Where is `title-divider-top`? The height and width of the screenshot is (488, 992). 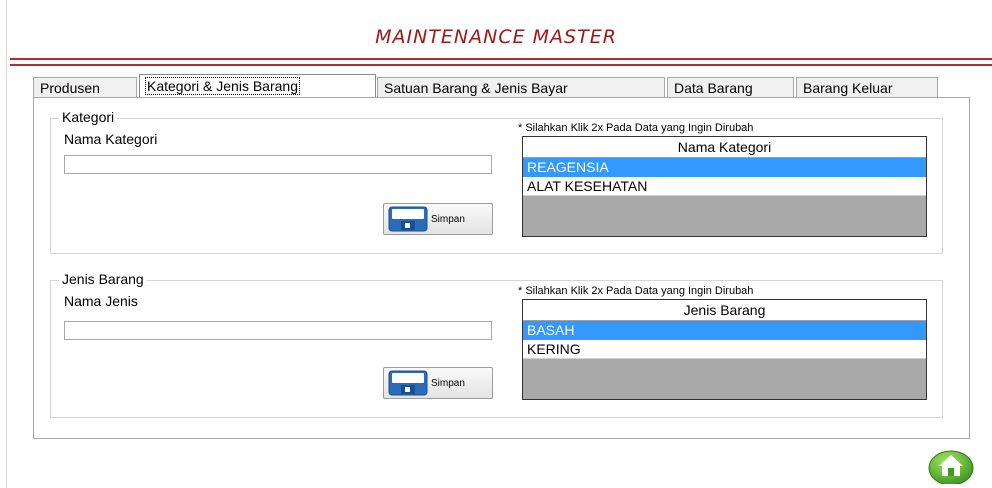 title-divider-top is located at coordinates (501, 59).